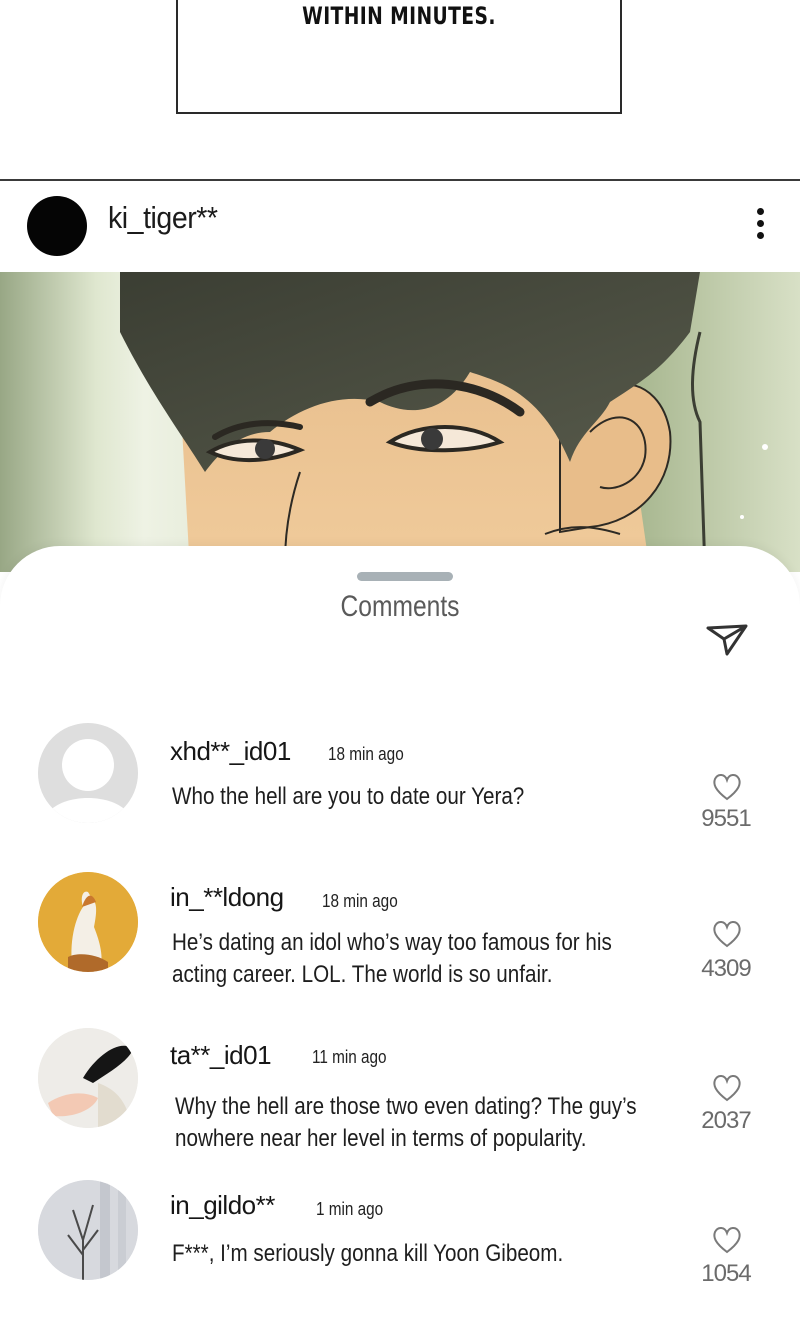 This screenshot has width=800, height=1326. Describe the element at coordinates (88, 1230) in the screenshot. I see `branches-photo-avatar` at that location.